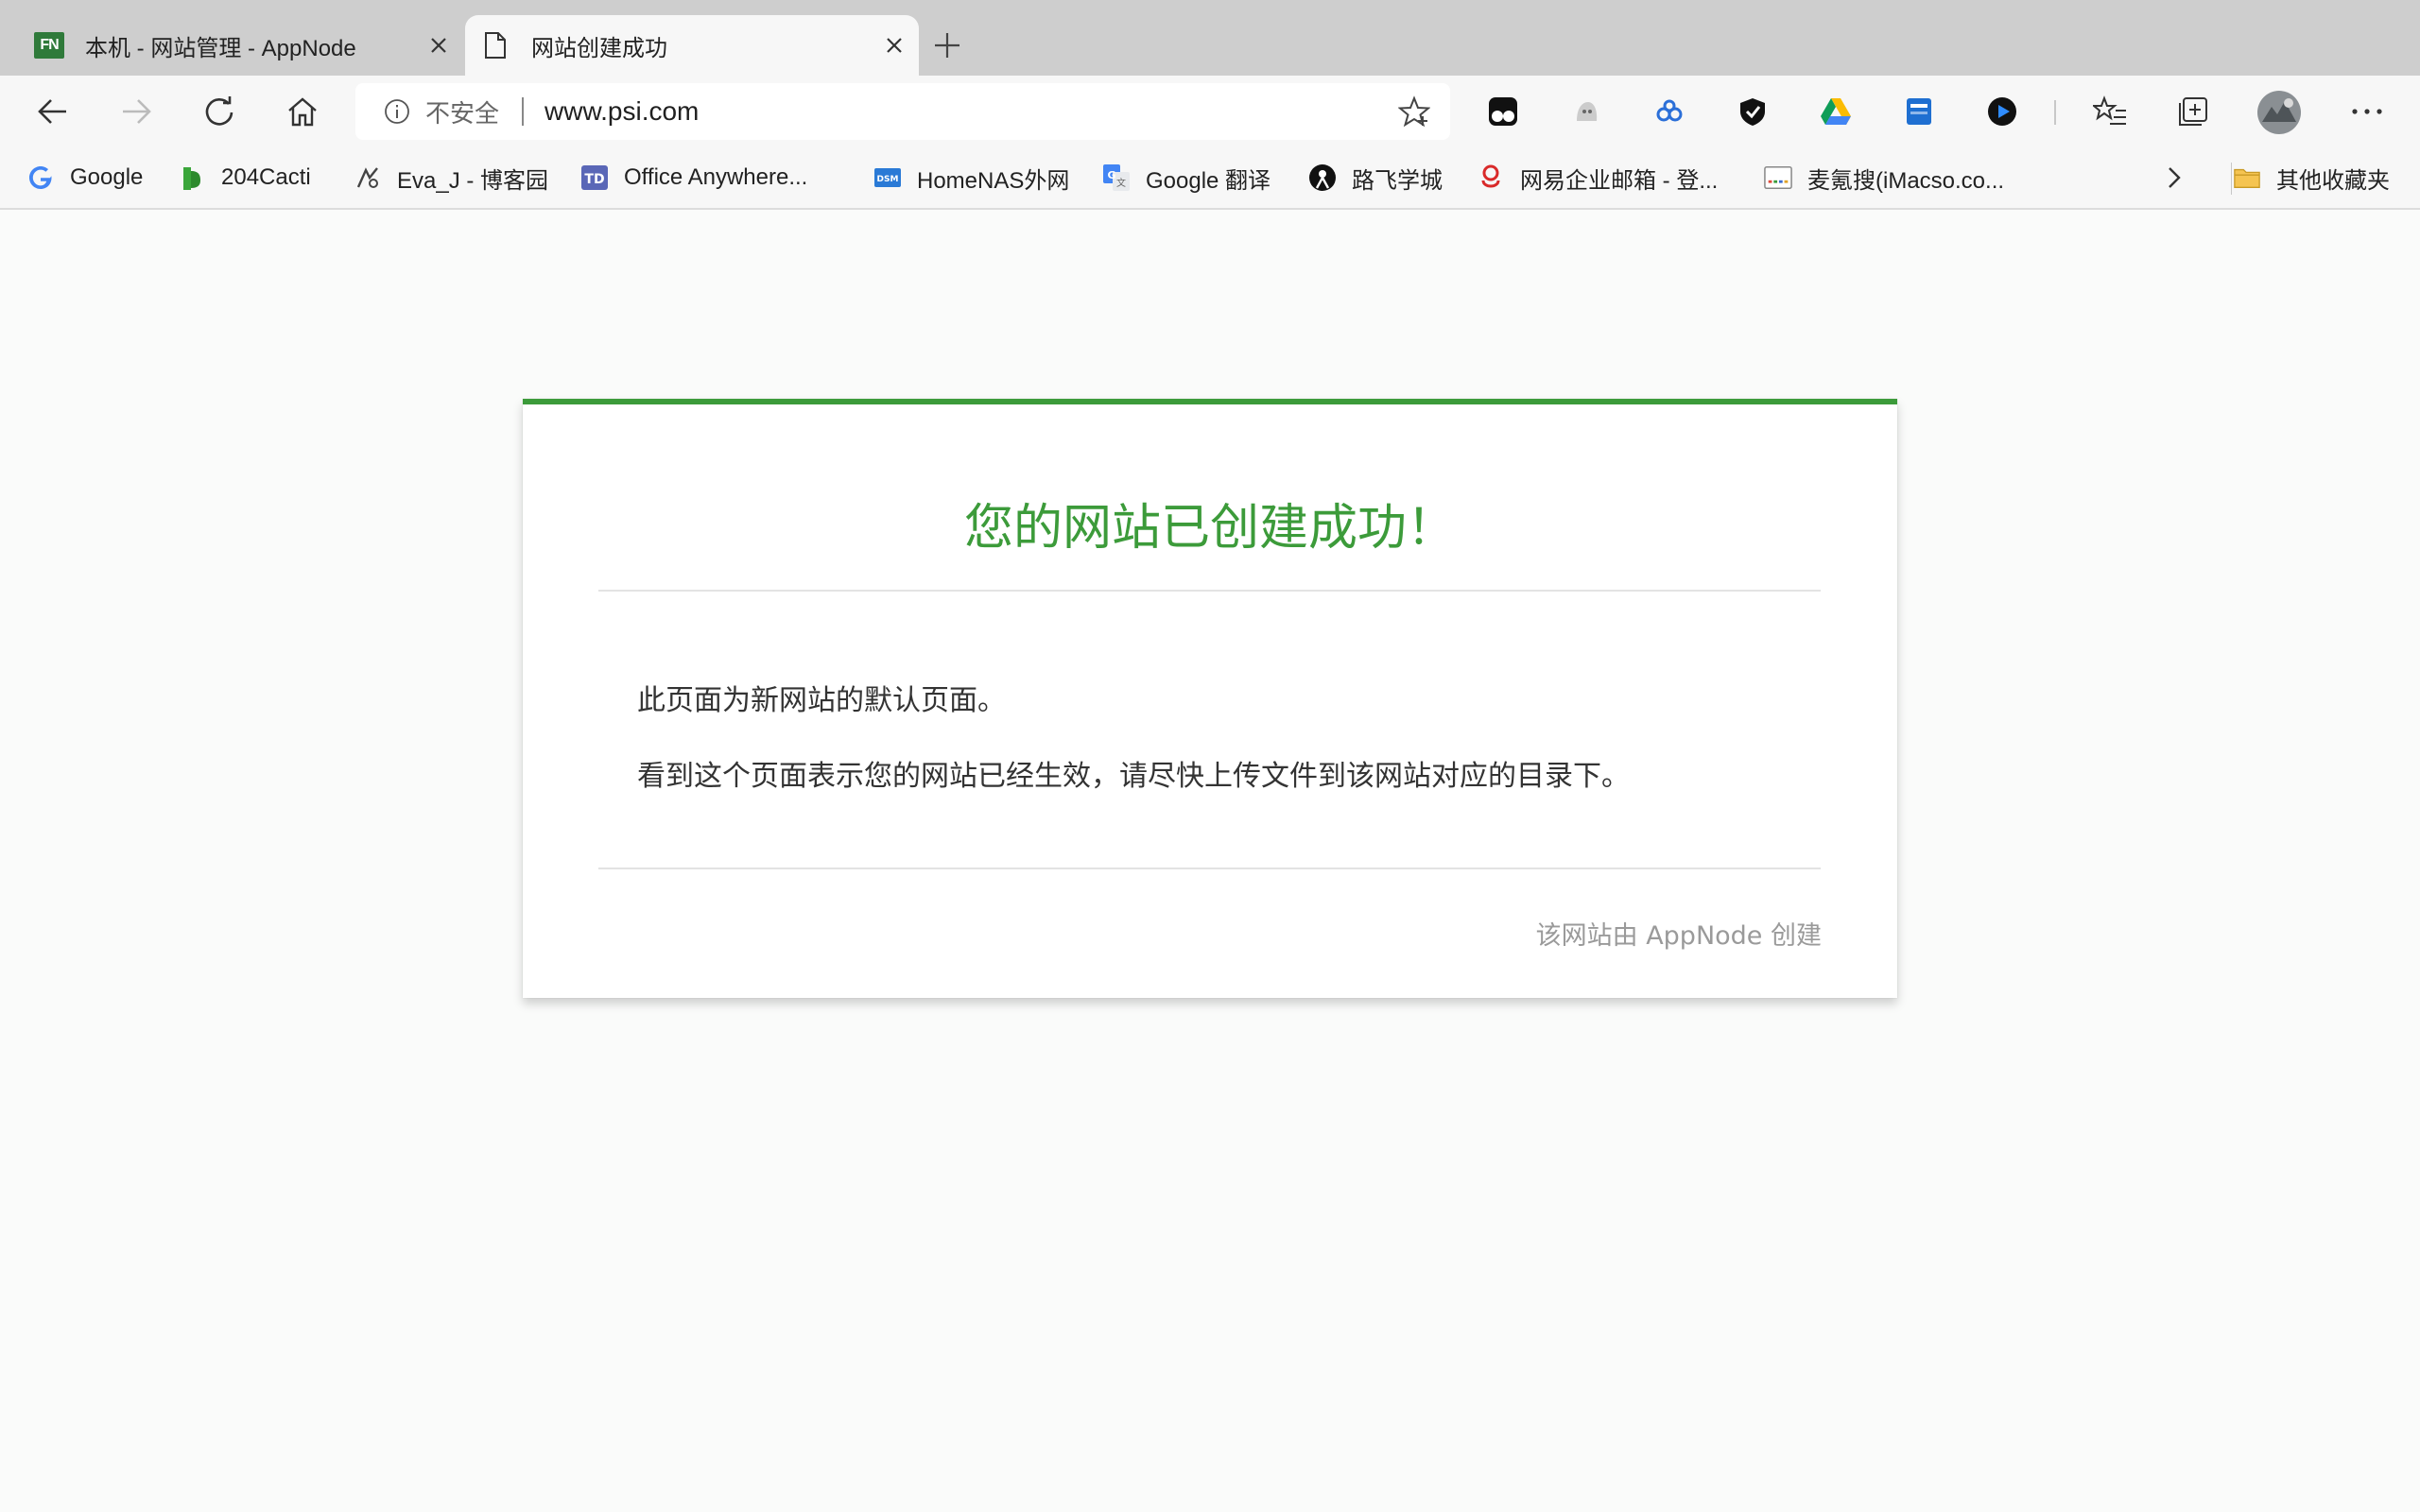 The image size is (2420, 1512). What do you see at coordinates (2333, 180) in the screenshot?
I see `bookmark-label: 其他收藏夹` at bounding box center [2333, 180].